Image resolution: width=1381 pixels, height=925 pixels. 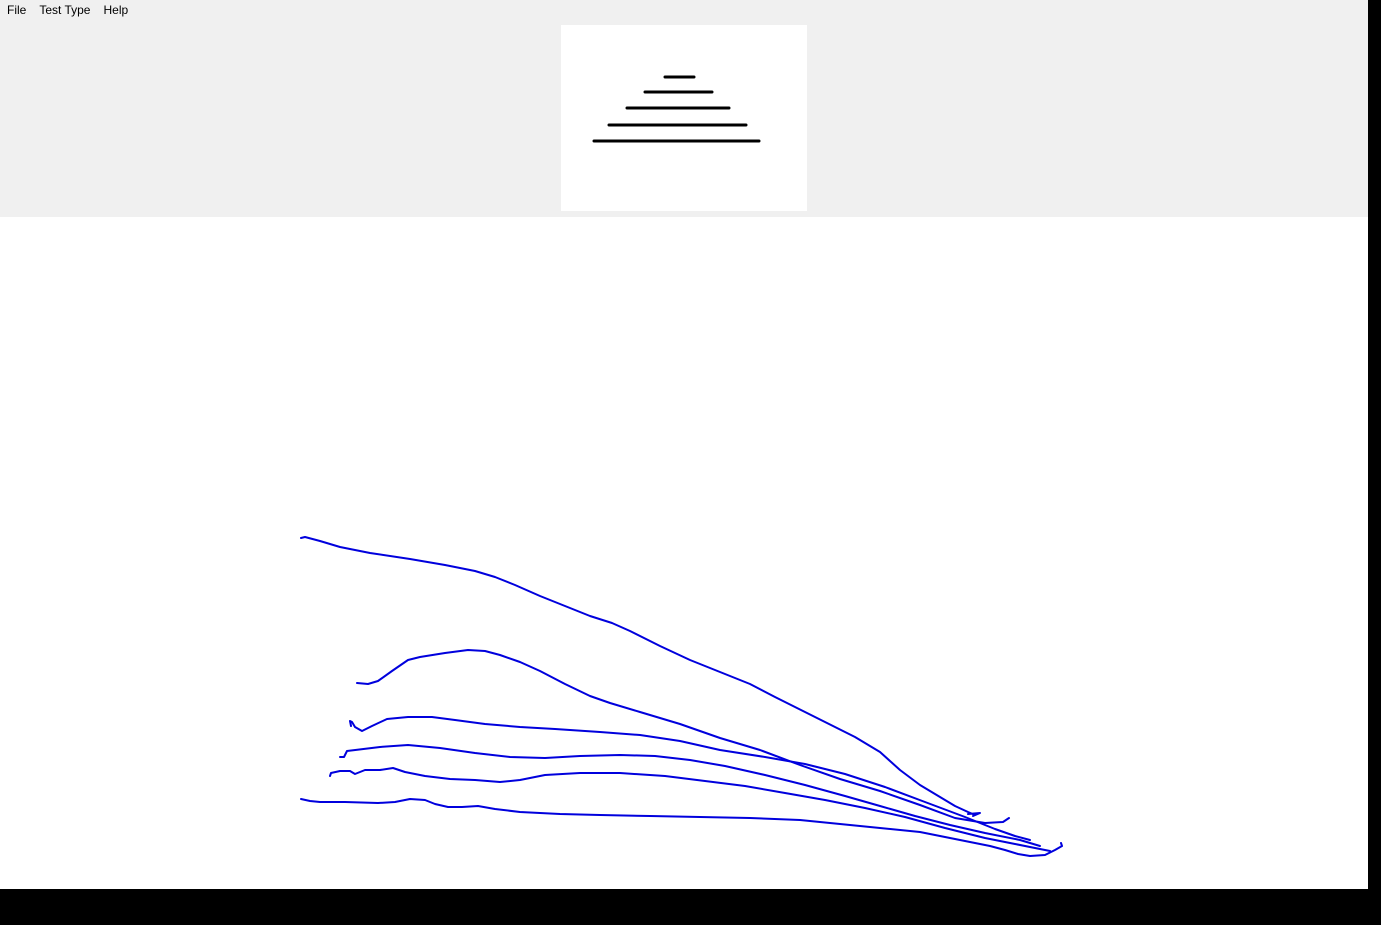 I want to click on reference-pattern-svg, so click(x=676, y=109).